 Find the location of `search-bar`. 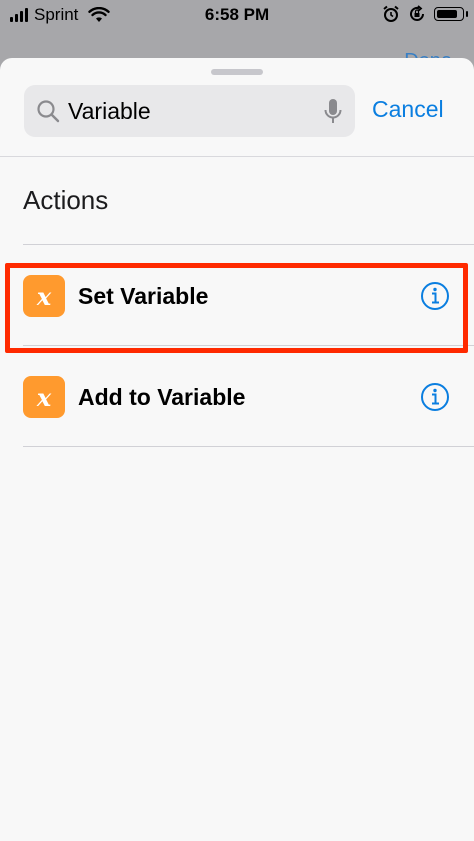

search-bar is located at coordinates (189, 111).